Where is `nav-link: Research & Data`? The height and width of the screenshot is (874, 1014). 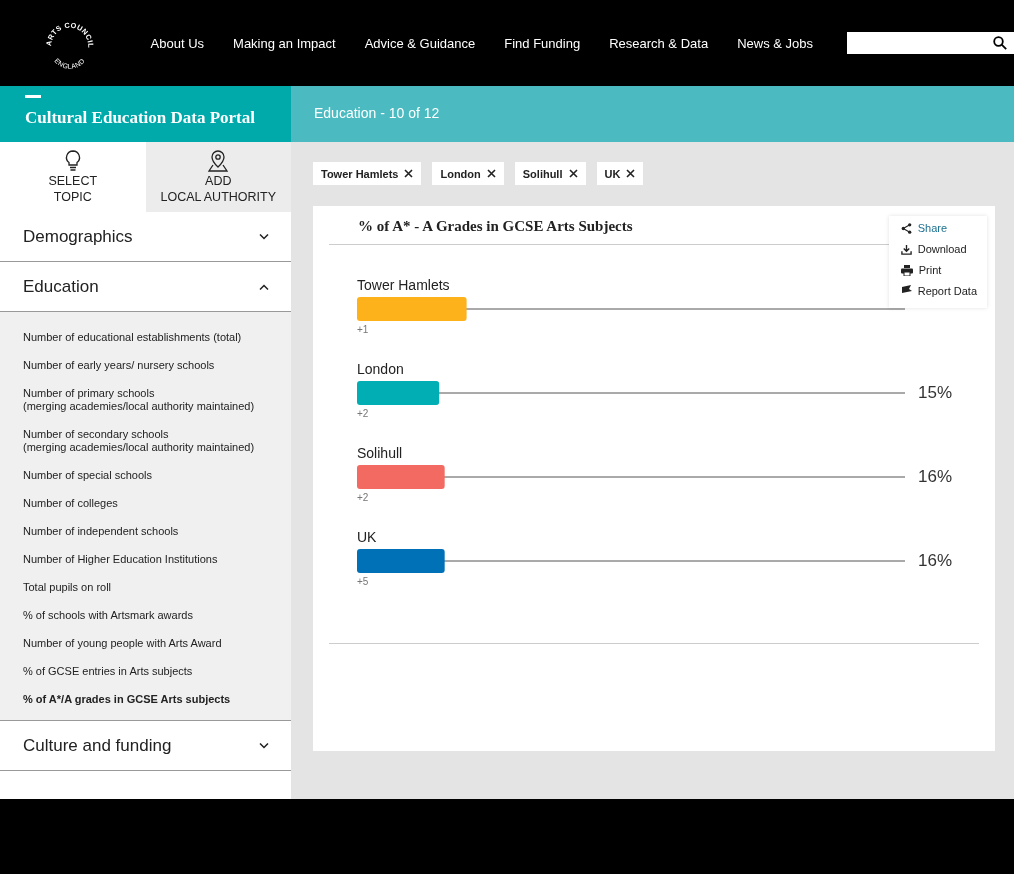
nav-link: Research & Data is located at coordinates (659, 43).